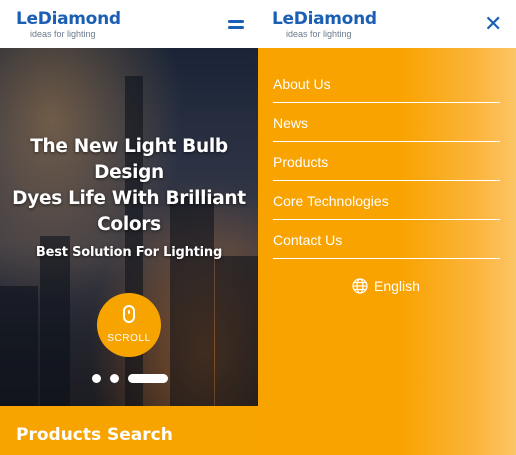  I want to click on site-header: LeDiamond ideas for lighting, so click(129, 24).